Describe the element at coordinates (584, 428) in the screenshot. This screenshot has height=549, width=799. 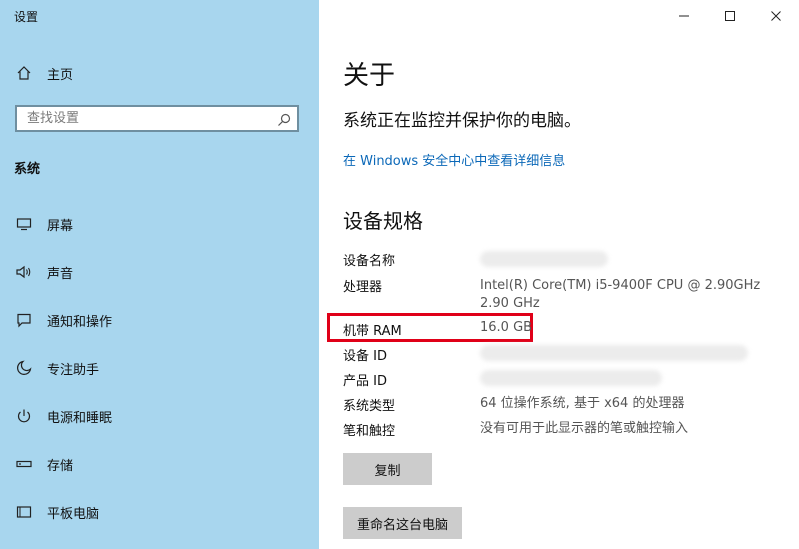
I see `spec-value-pen-touch: 没有可用于此显示器的笔或触控输入` at that location.